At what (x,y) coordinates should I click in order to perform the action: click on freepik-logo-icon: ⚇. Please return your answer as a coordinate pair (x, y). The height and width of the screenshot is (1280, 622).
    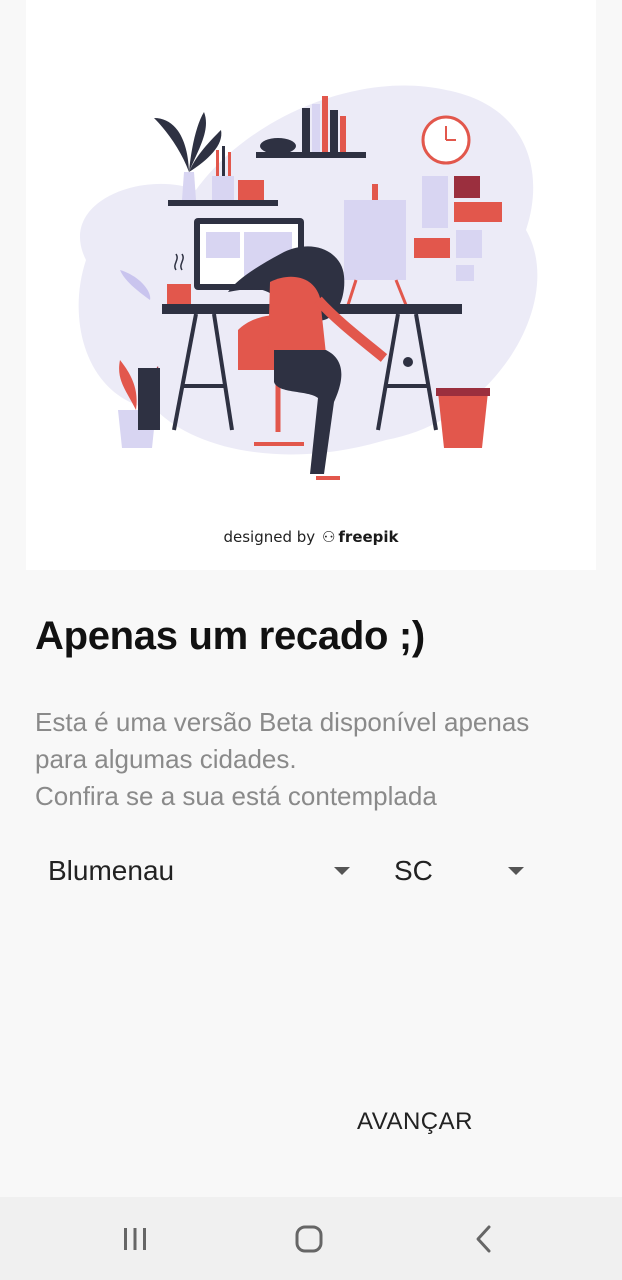
    Looking at the image, I should click on (328, 537).